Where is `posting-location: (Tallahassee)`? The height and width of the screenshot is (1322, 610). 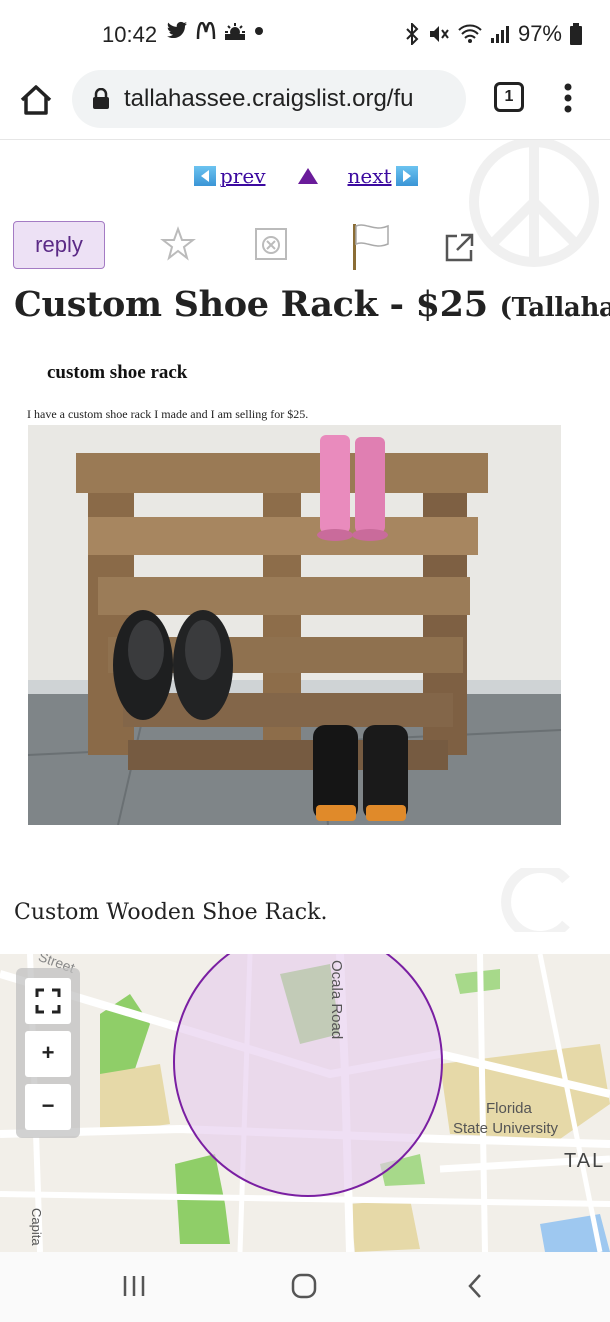
posting-location: (Tallahassee) is located at coordinates (554, 308).